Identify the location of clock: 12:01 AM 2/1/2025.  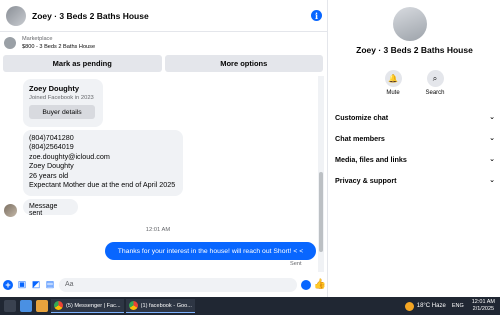
(483, 306).